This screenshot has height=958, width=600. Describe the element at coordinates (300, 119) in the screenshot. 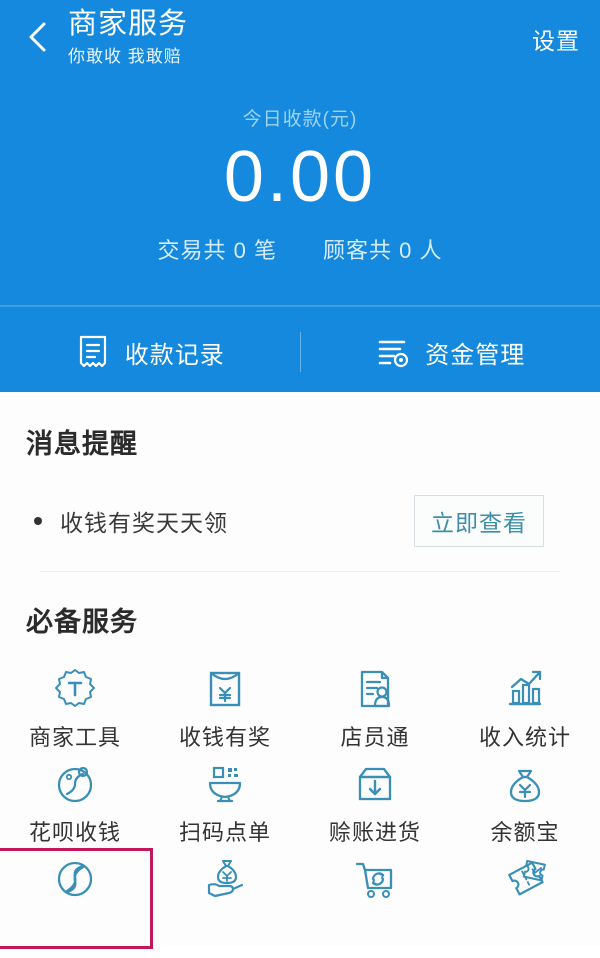

I see `summary-label: 今日收款(元)` at that location.